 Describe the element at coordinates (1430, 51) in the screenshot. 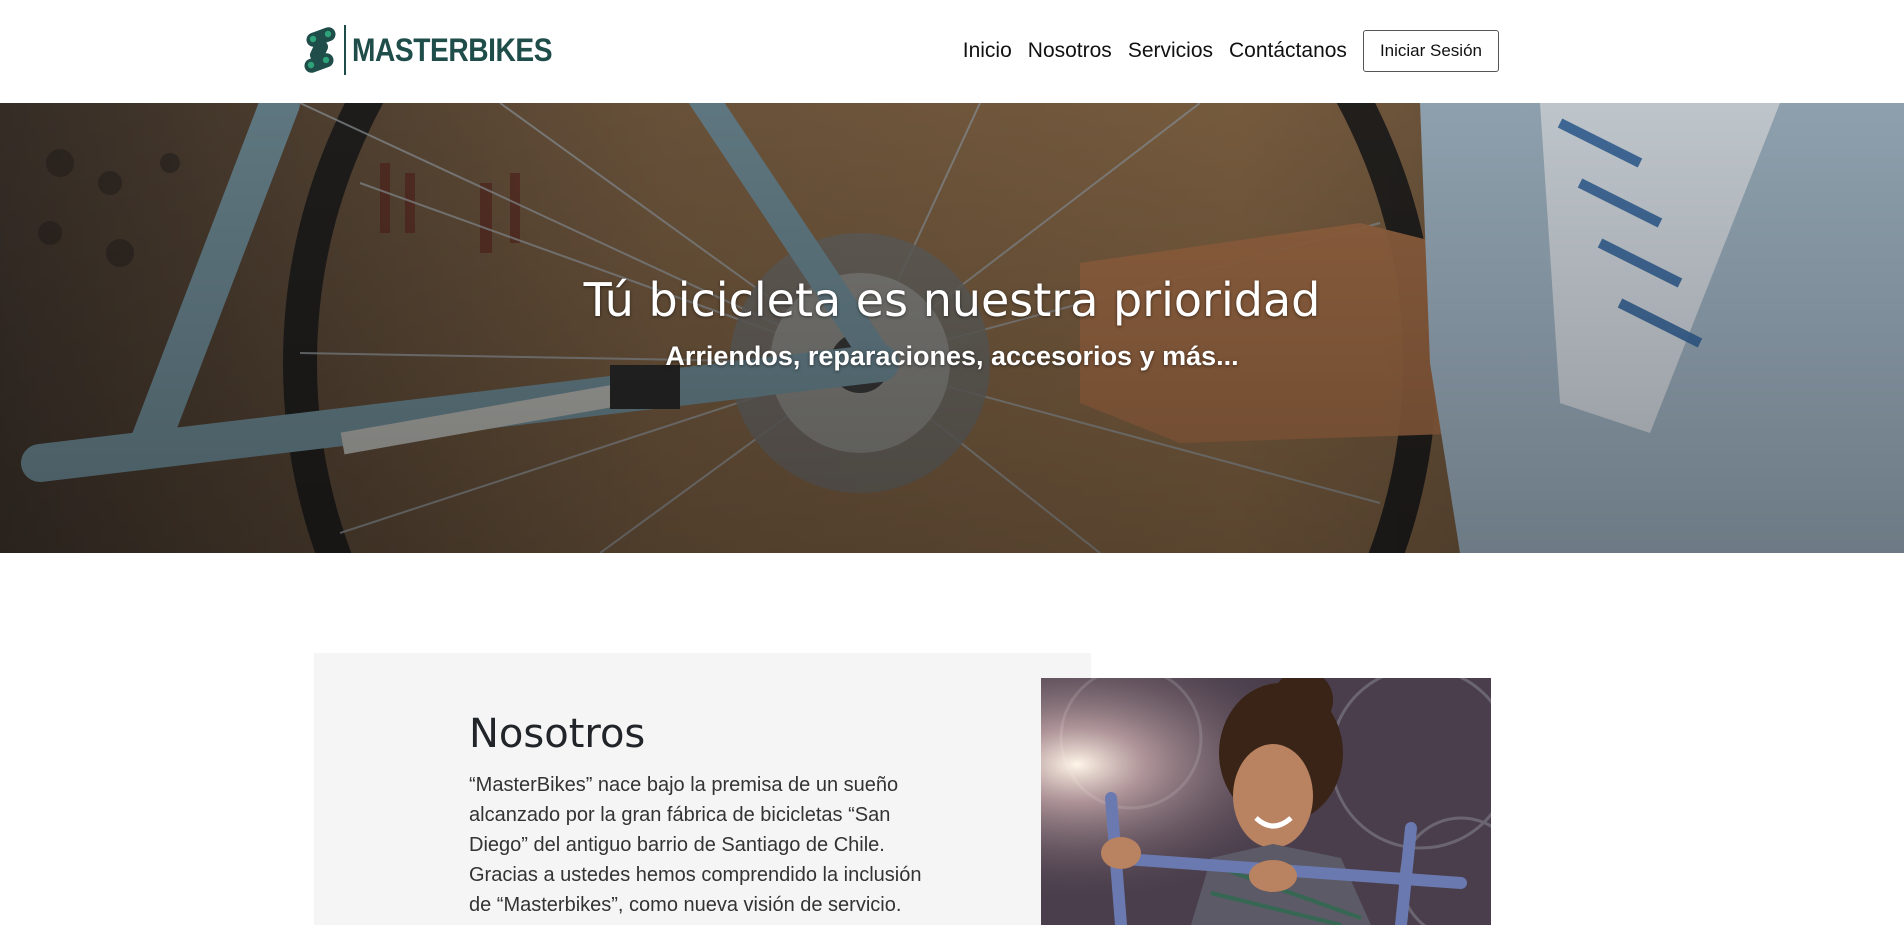

I see `login-button: Iniciar Sesión` at that location.